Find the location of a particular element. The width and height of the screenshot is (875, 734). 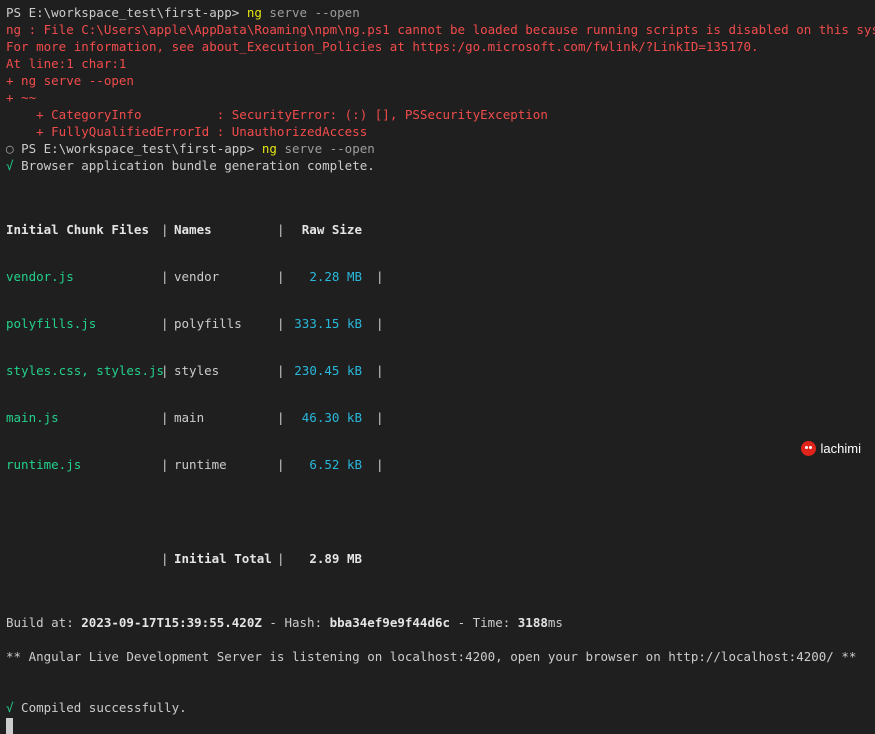

watermark: lachimi is located at coordinates (830, 448).